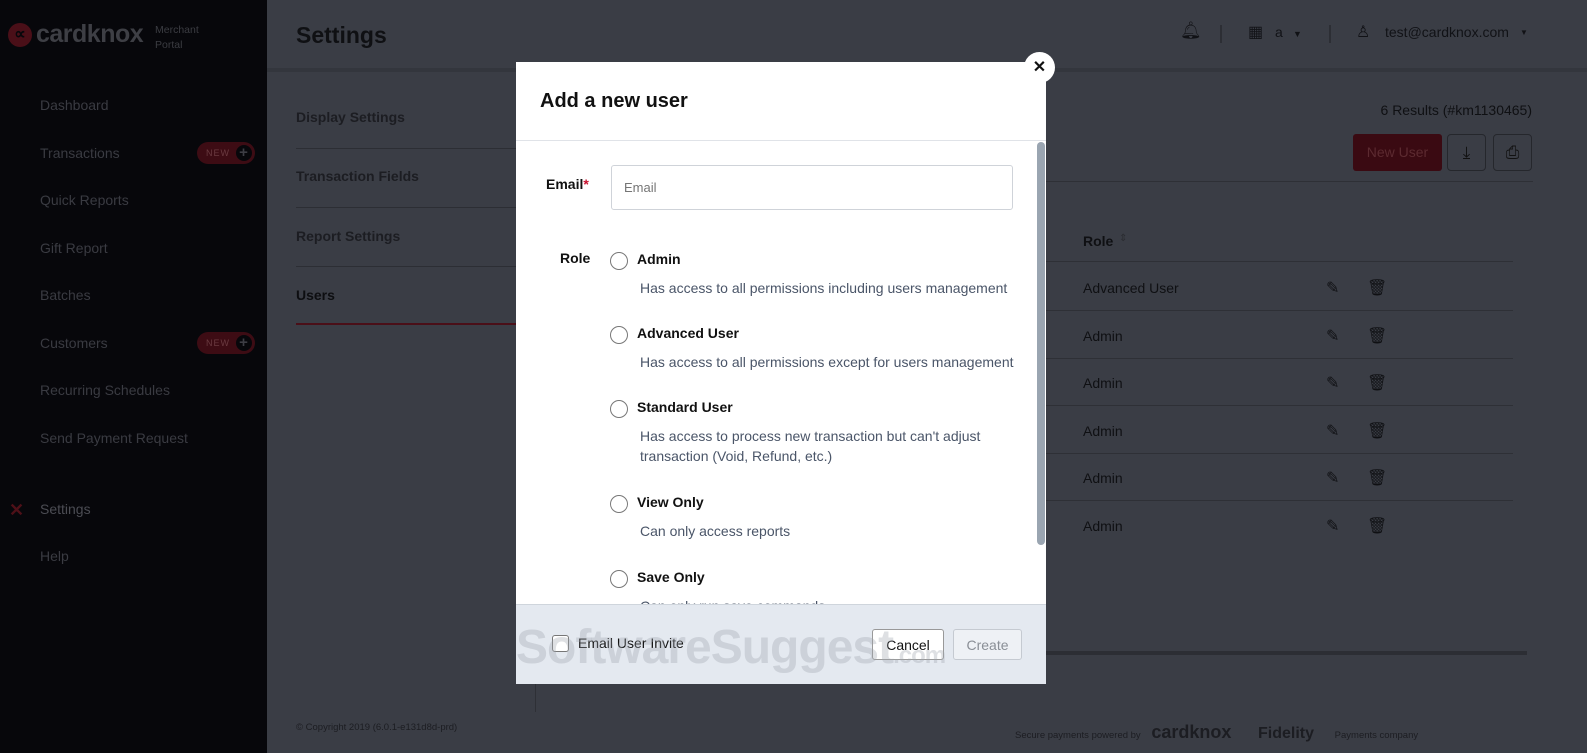  Describe the element at coordinates (20, 34) in the screenshot. I see `cardknox-logo-icon: ∝` at that location.